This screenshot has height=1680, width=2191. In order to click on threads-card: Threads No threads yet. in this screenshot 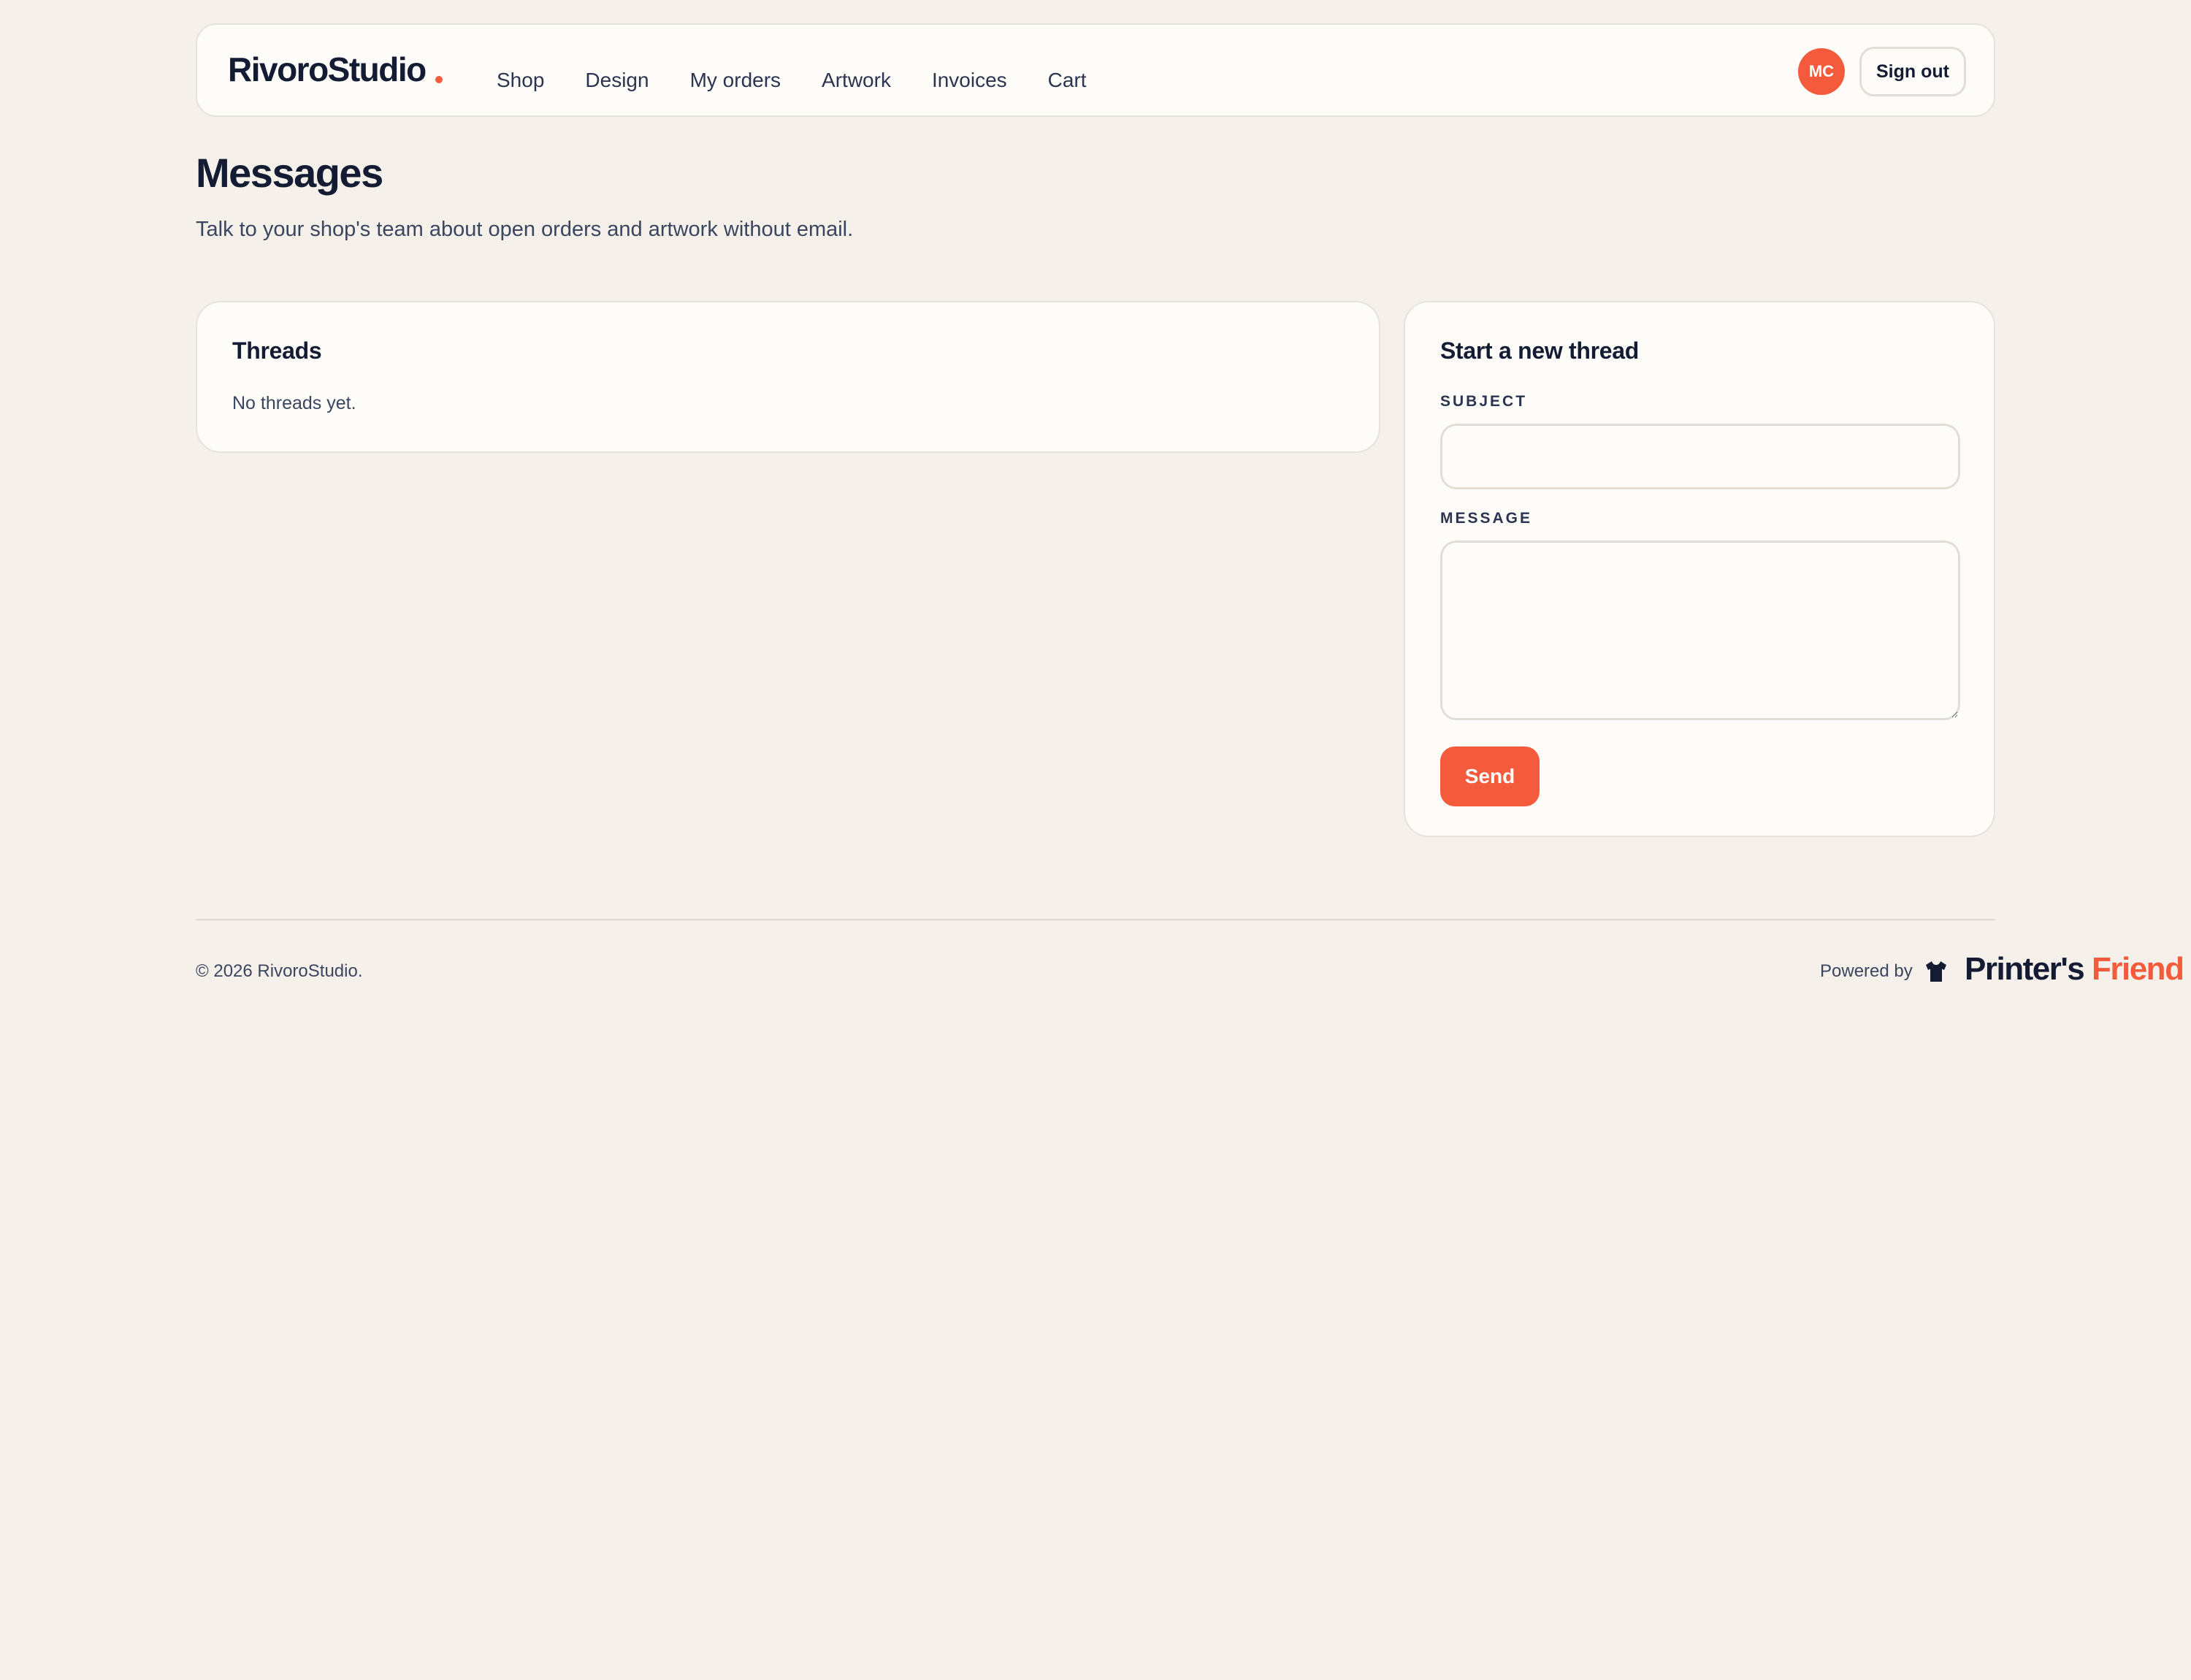, I will do `click(788, 377)`.